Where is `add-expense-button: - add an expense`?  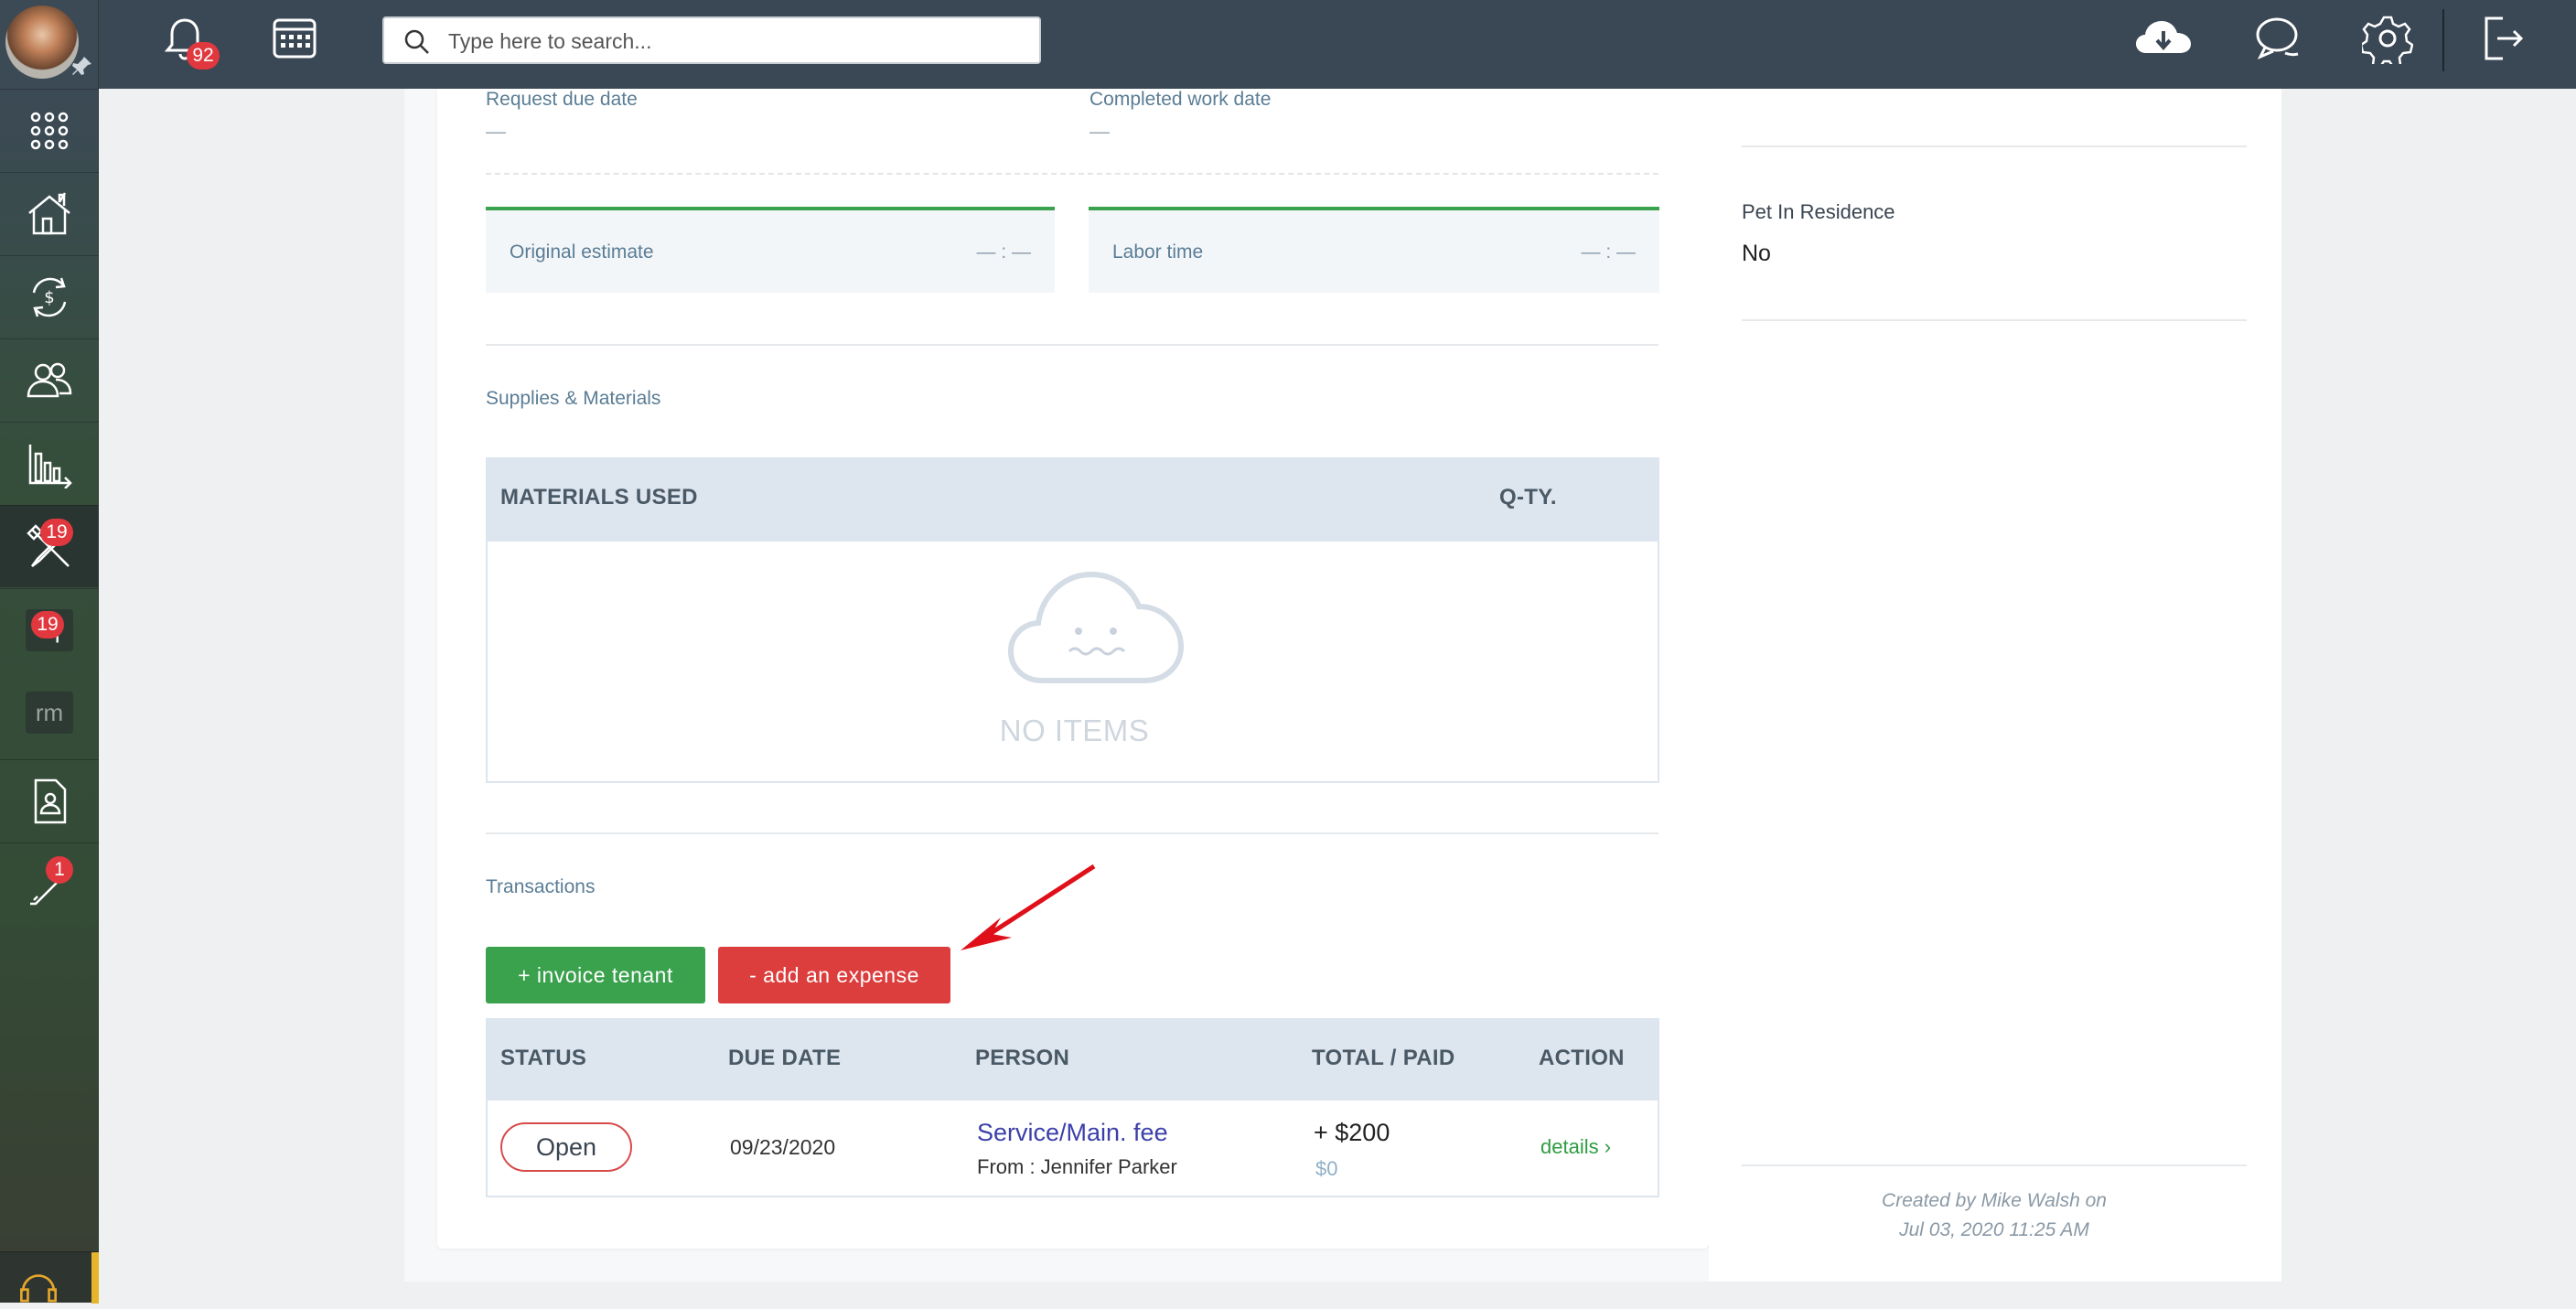
add-expense-button: - add an expense is located at coordinates (834, 975).